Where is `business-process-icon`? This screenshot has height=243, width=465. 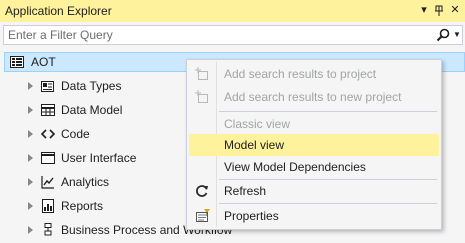 business-process-icon is located at coordinates (48, 230).